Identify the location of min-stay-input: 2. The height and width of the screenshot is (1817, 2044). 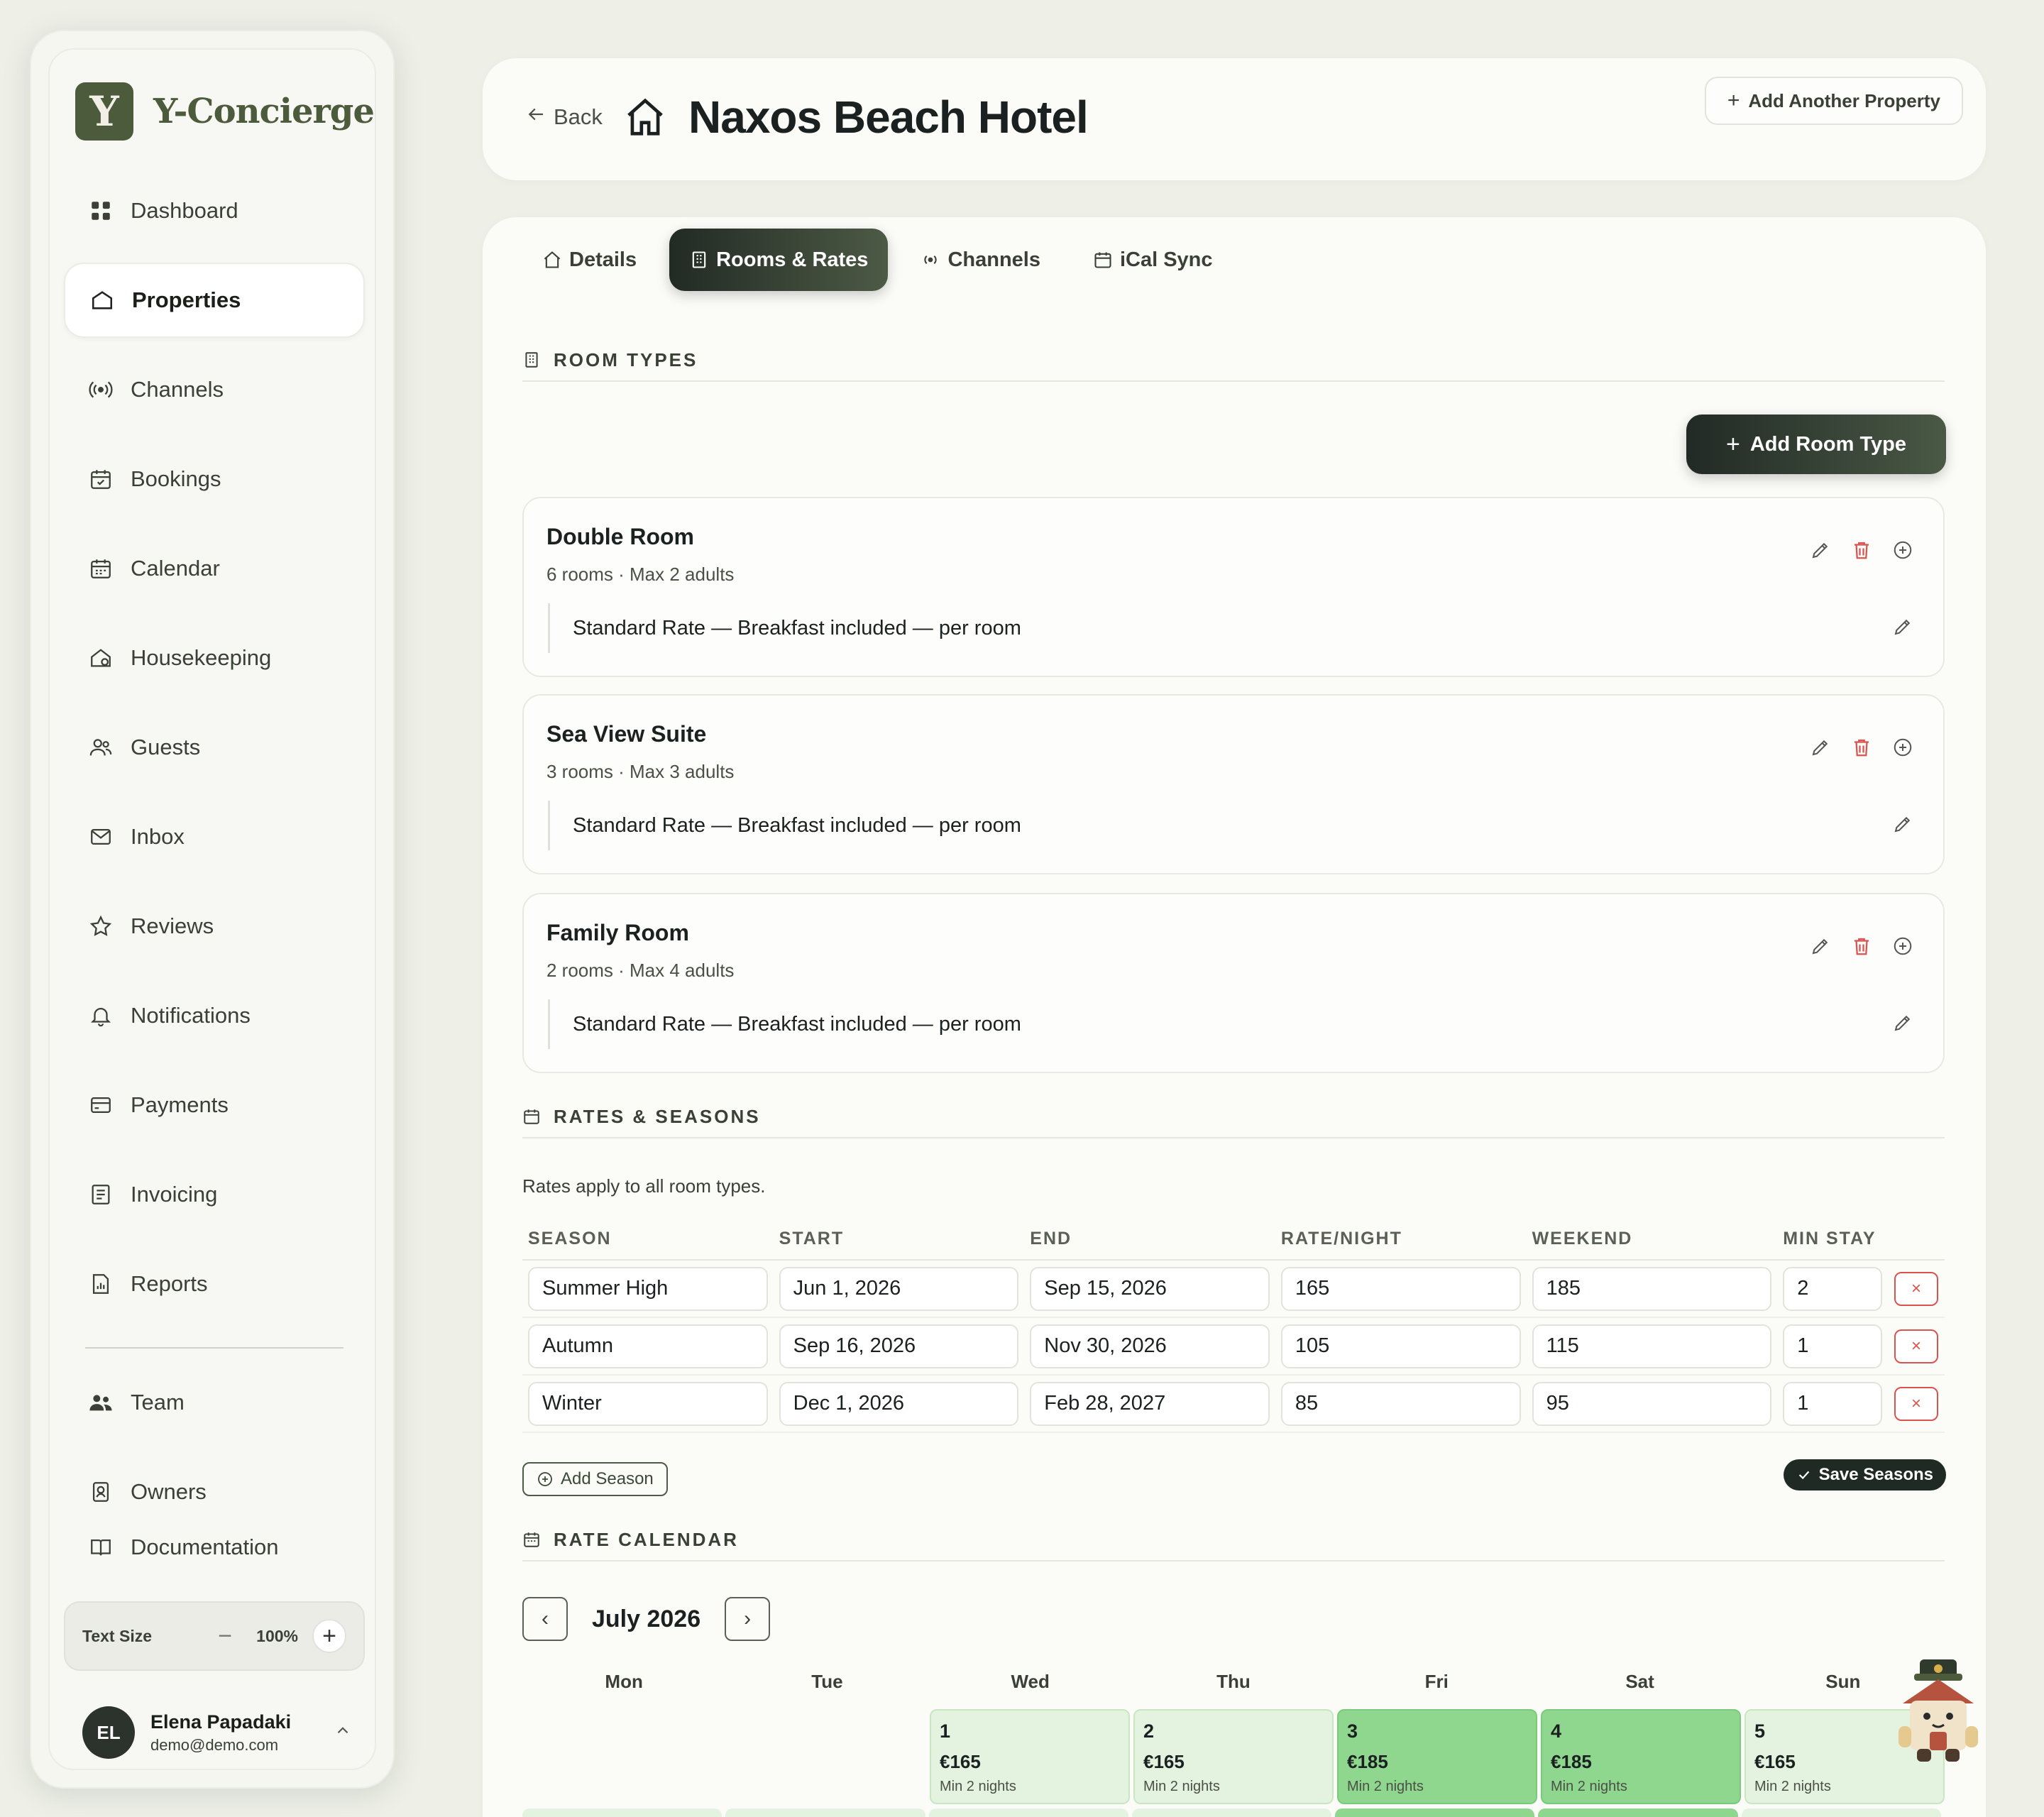
(1833, 1288).